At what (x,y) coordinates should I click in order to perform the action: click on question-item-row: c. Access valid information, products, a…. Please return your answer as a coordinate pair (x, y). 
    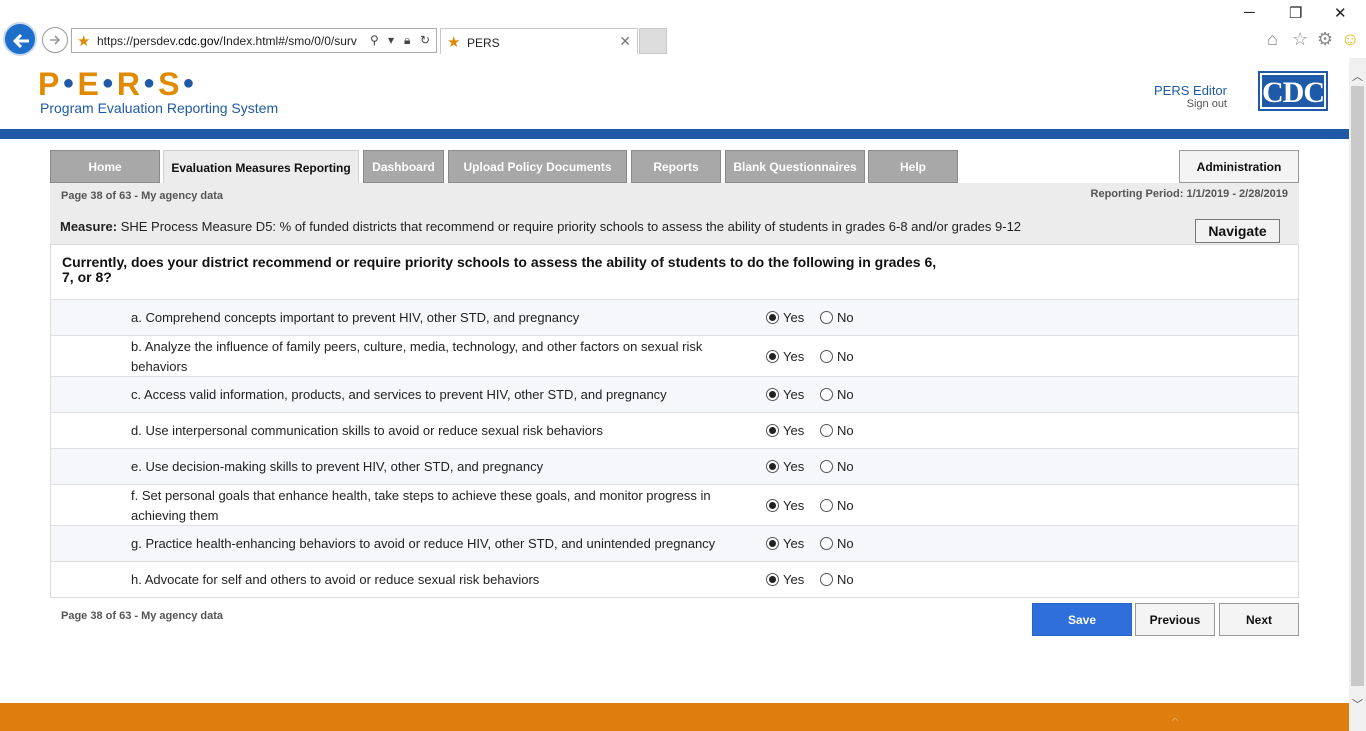
    Looking at the image, I should click on (674, 394).